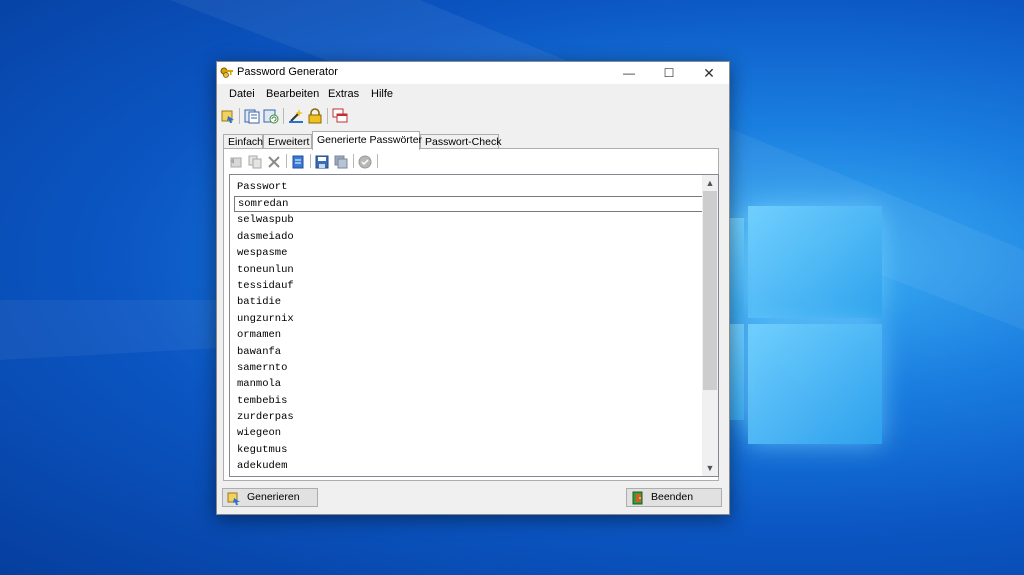 The image size is (1024, 575). I want to click on tab-passwort-check: Passwort-Check, so click(460, 141).